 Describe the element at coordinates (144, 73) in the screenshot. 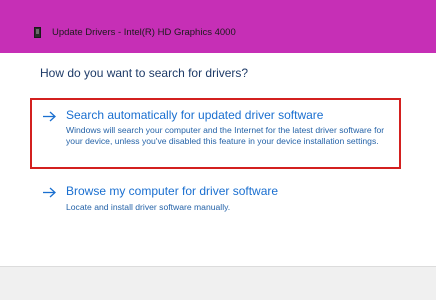

I see `page-question: How do you want to search for drivers?` at that location.